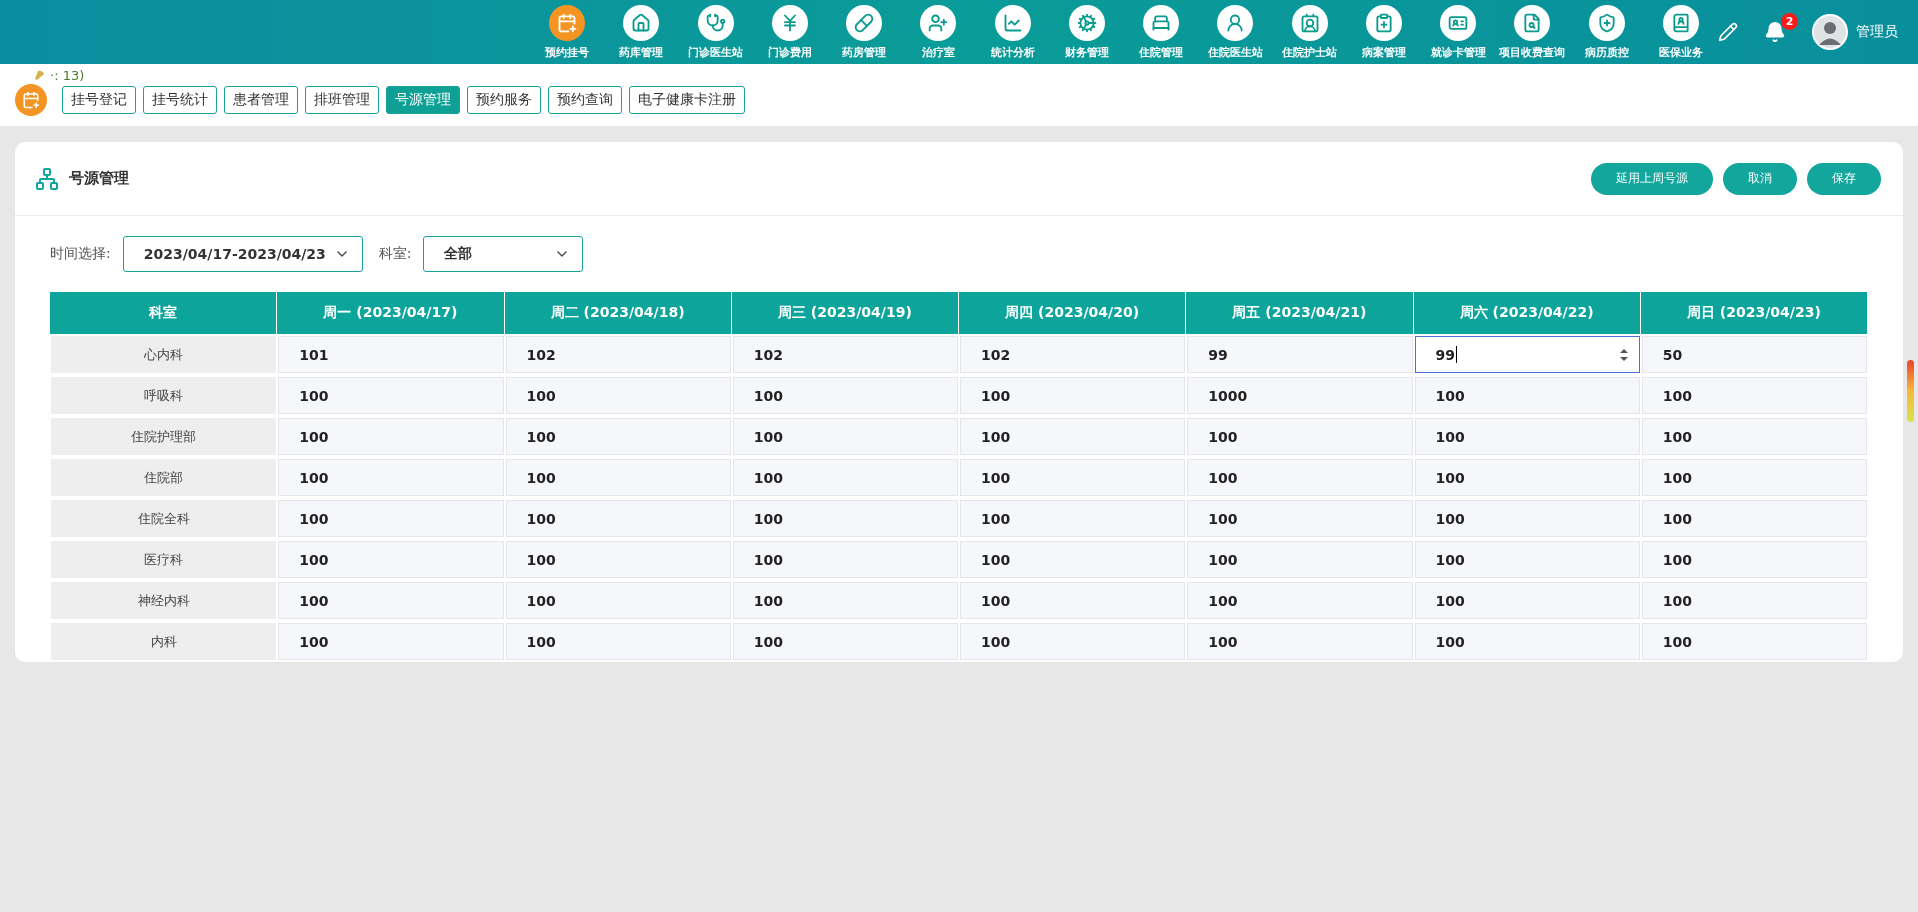 Image resolution: width=1918 pixels, height=912 pixels. I want to click on tab: 预约查询, so click(585, 100).